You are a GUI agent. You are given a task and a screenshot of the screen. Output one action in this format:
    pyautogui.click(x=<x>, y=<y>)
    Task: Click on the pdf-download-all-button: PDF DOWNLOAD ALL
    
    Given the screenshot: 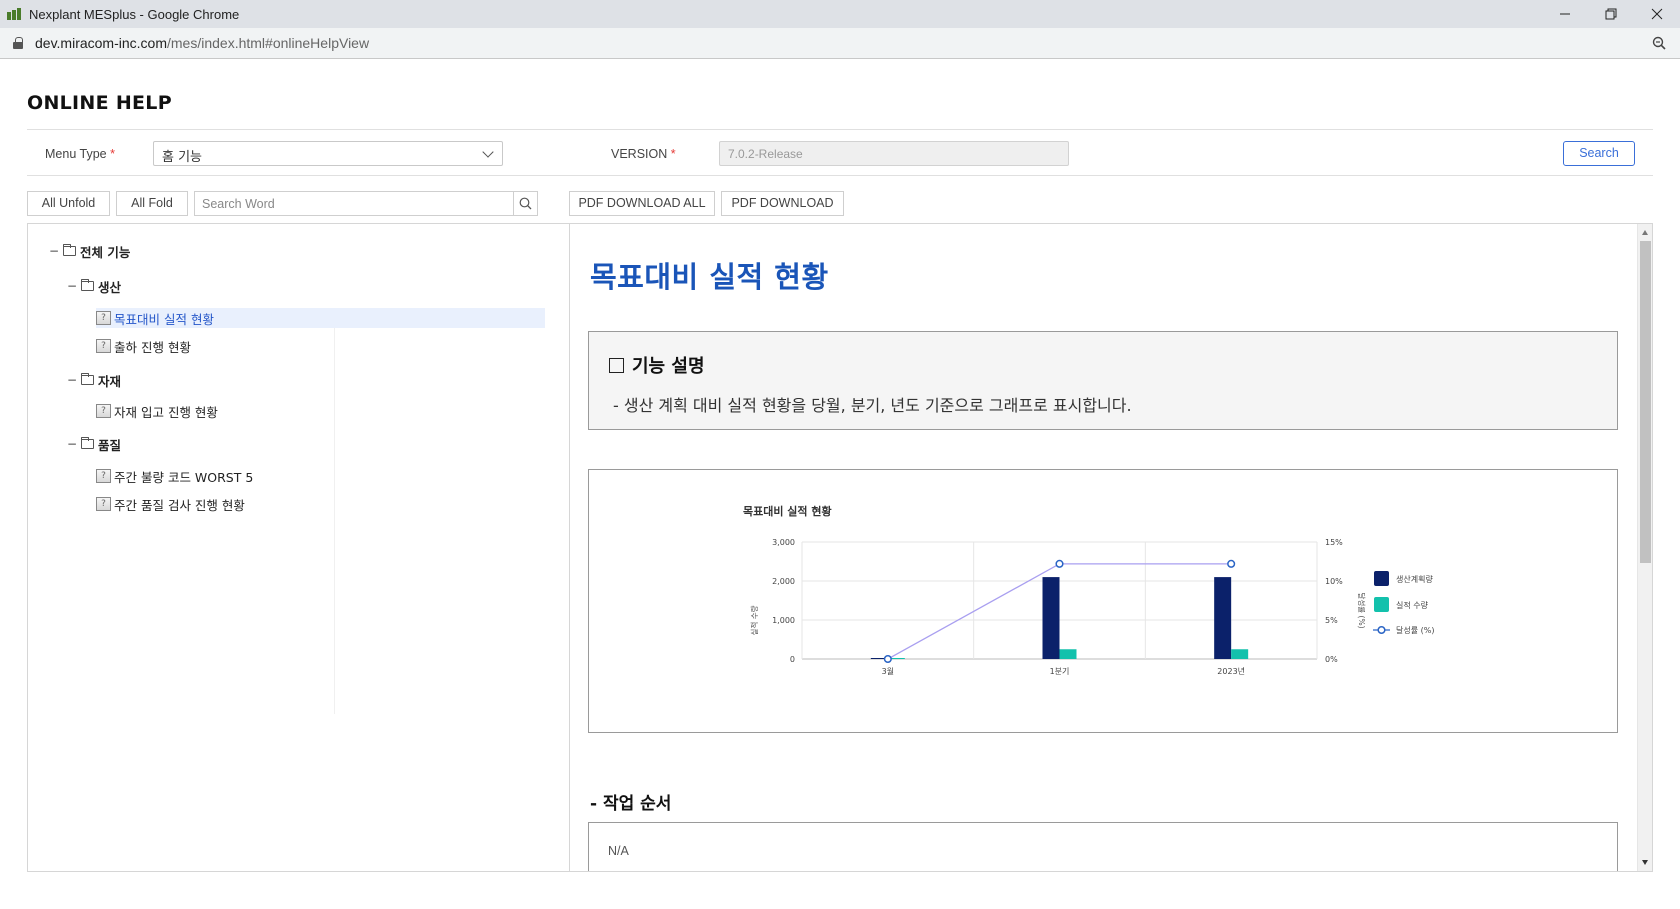 What is the action you would take?
    pyautogui.click(x=642, y=203)
    